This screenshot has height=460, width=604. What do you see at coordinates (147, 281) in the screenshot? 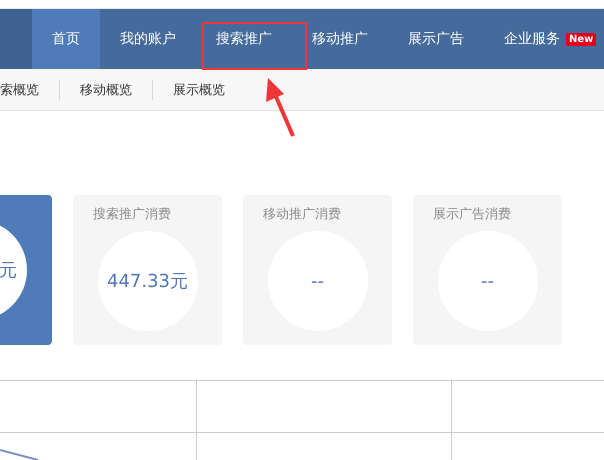
I see `spend-value: 447.33元` at bounding box center [147, 281].